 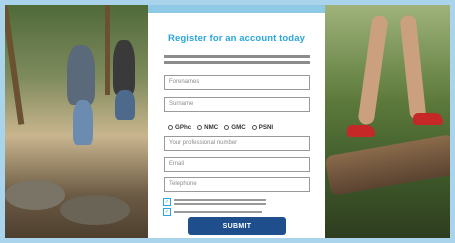 What do you see at coordinates (167, 202) in the screenshot?
I see `terms-checkbox: ✓` at bounding box center [167, 202].